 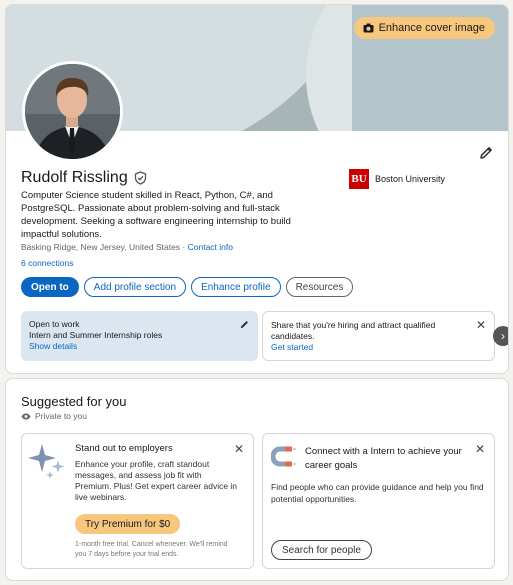 I want to click on enhance-cover-label: Enhance cover image, so click(x=431, y=28).